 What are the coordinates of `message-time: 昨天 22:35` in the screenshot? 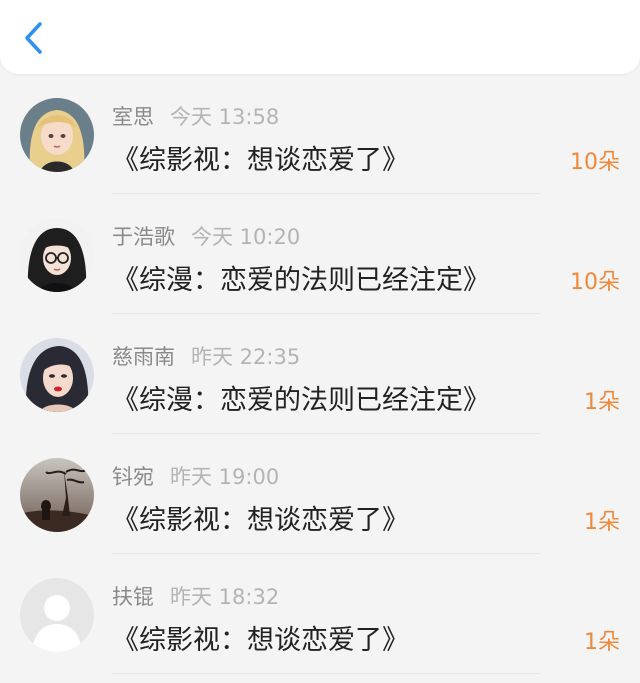 It's located at (246, 357).